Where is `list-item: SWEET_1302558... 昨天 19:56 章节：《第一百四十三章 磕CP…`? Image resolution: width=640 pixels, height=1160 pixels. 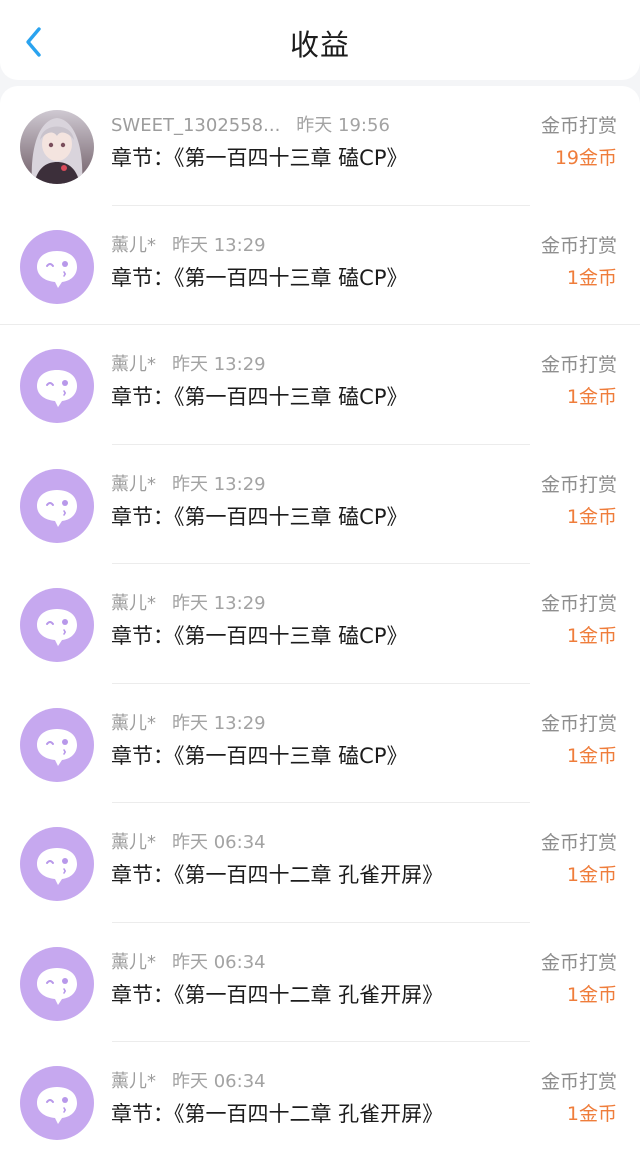
list-item: SWEET_1302558... 昨天 19:56 章节：《第一百四十三章 磕CP… is located at coordinates (320, 146).